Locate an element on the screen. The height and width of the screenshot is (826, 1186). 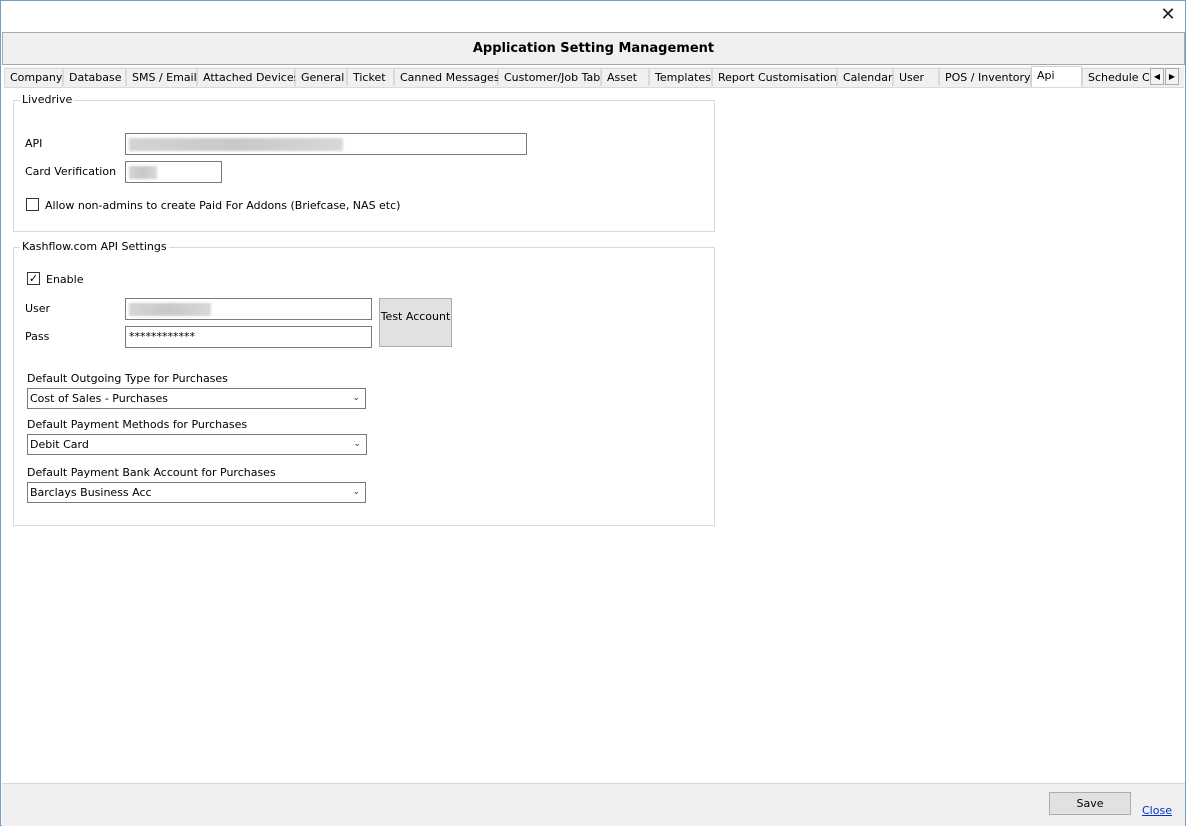
tab-general: General is located at coordinates (321, 77).